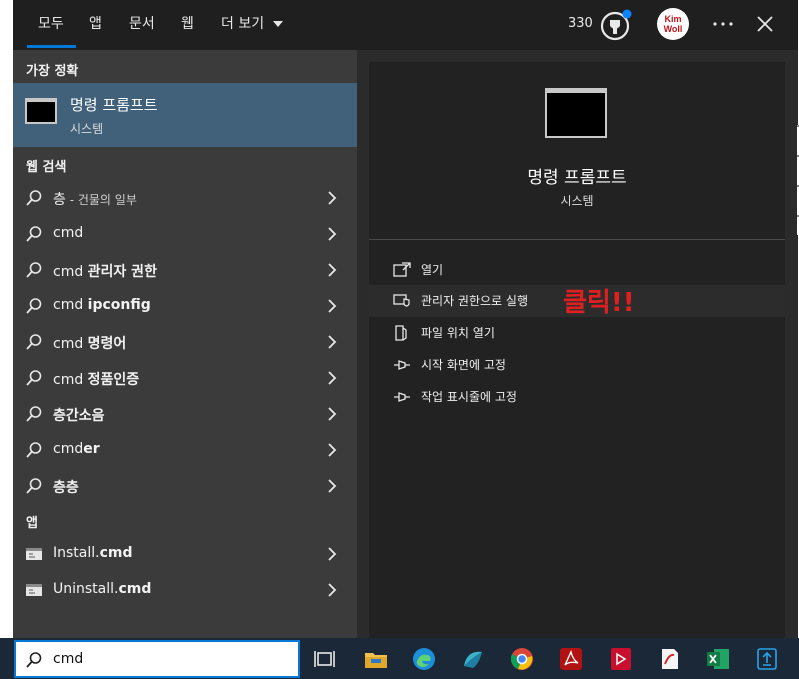 The image size is (799, 679). Describe the element at coordinates (52, 71) in the screenshot. I see `section-best-match: 가장 정확` at that location.